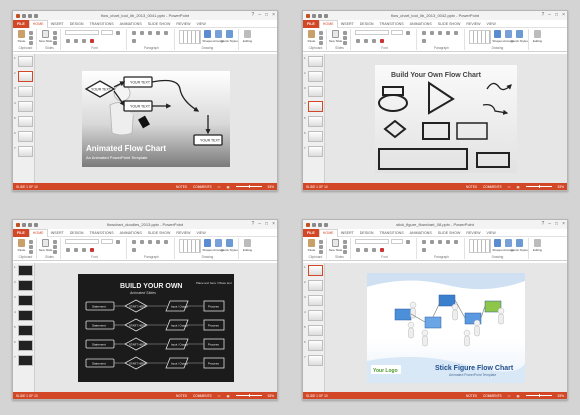 The width and height of the screenshot is (580, 415). I want to click on maximize-button: □, so click(266, 224).